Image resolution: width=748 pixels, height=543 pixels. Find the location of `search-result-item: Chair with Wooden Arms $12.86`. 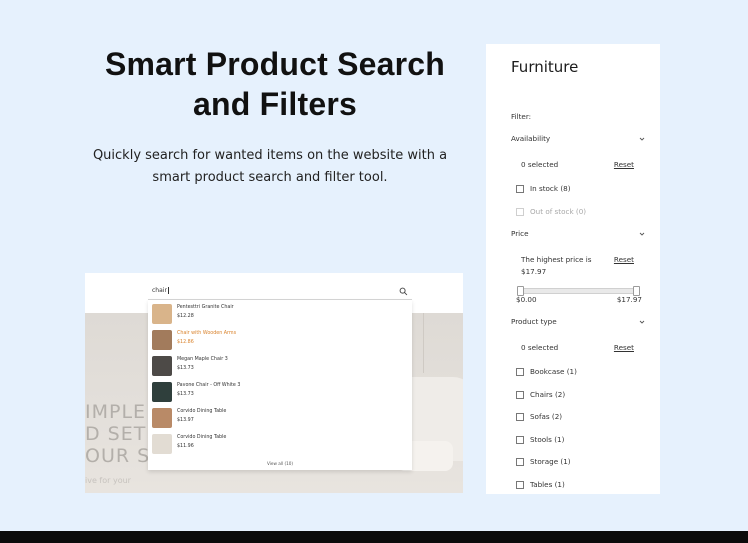

search-result-item: Chair with Wooden Arms $12.86 is located at coordinates (277, 341).